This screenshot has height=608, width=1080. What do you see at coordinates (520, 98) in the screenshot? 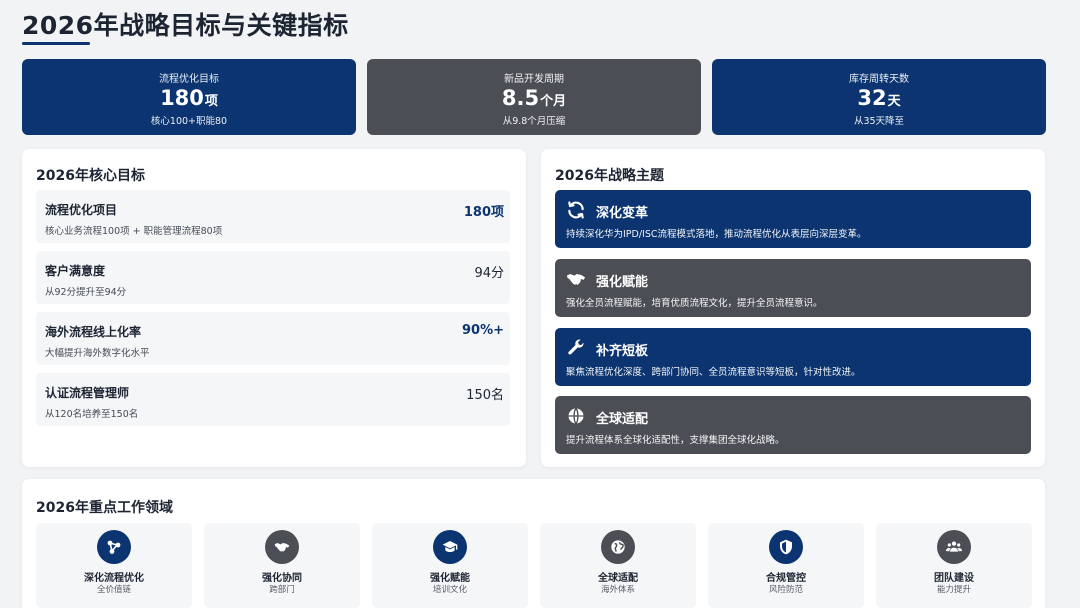
I see `kpi-number: 8.5` at bounding box center [520, 98].